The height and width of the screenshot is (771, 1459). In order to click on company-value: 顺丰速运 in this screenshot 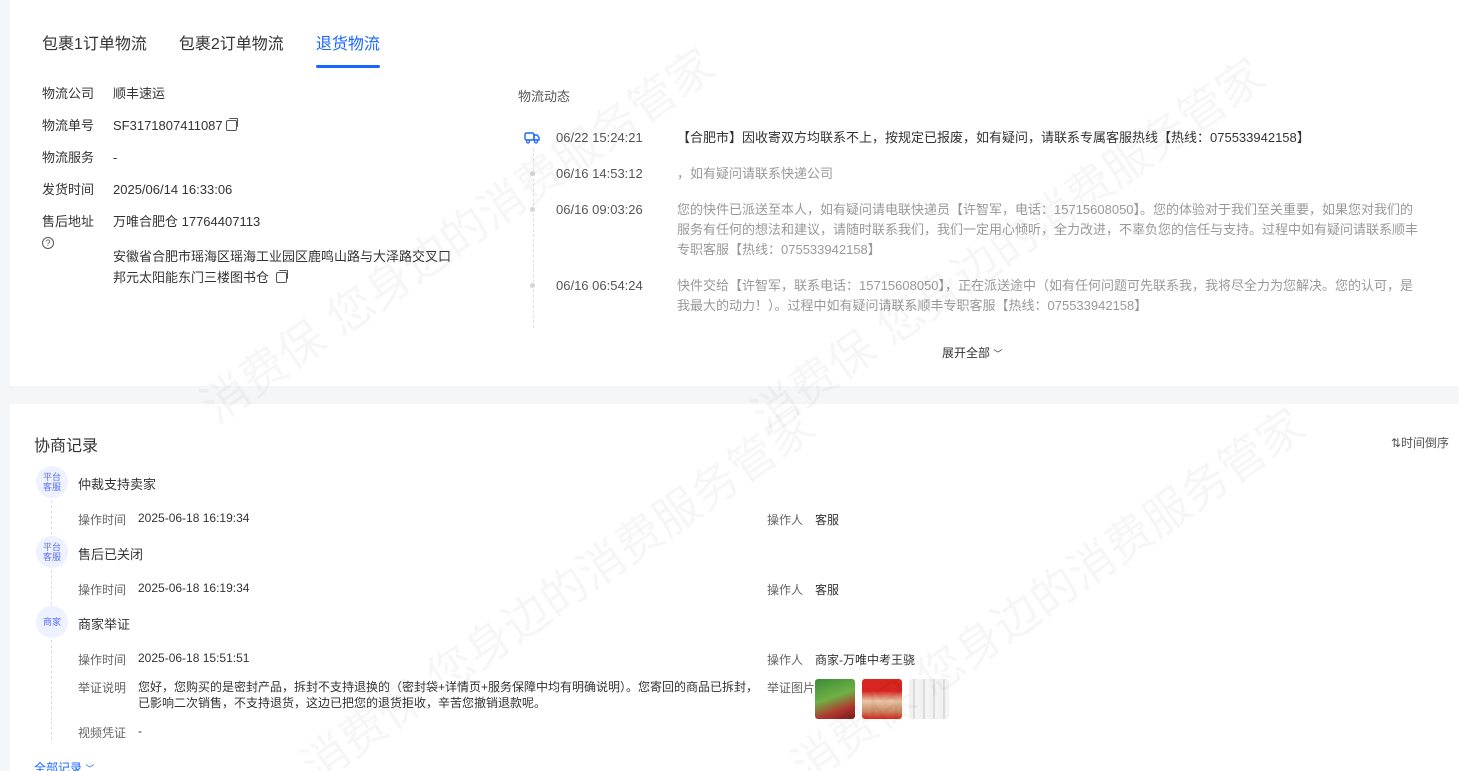, I will do `click(139, 93)`.